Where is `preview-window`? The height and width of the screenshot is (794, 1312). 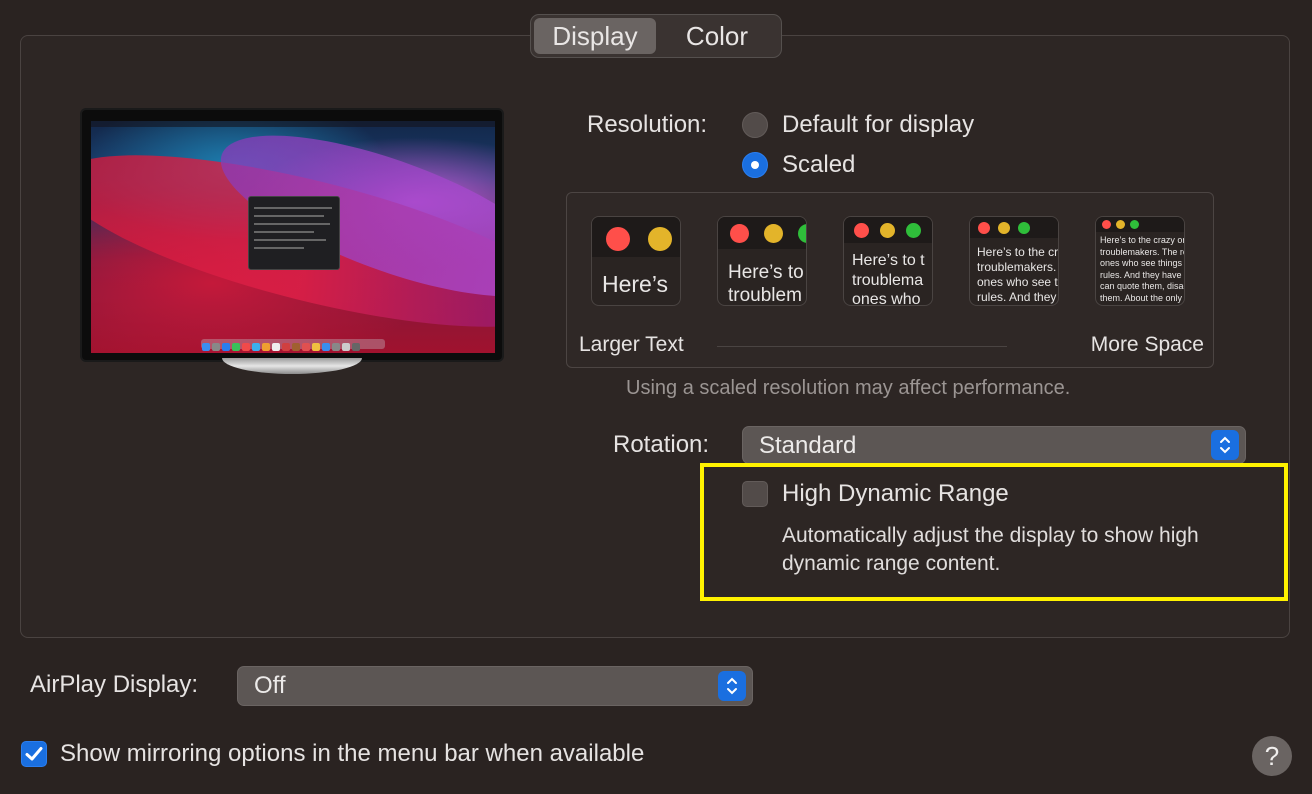 preview-window is located at coordinates (294, 233).